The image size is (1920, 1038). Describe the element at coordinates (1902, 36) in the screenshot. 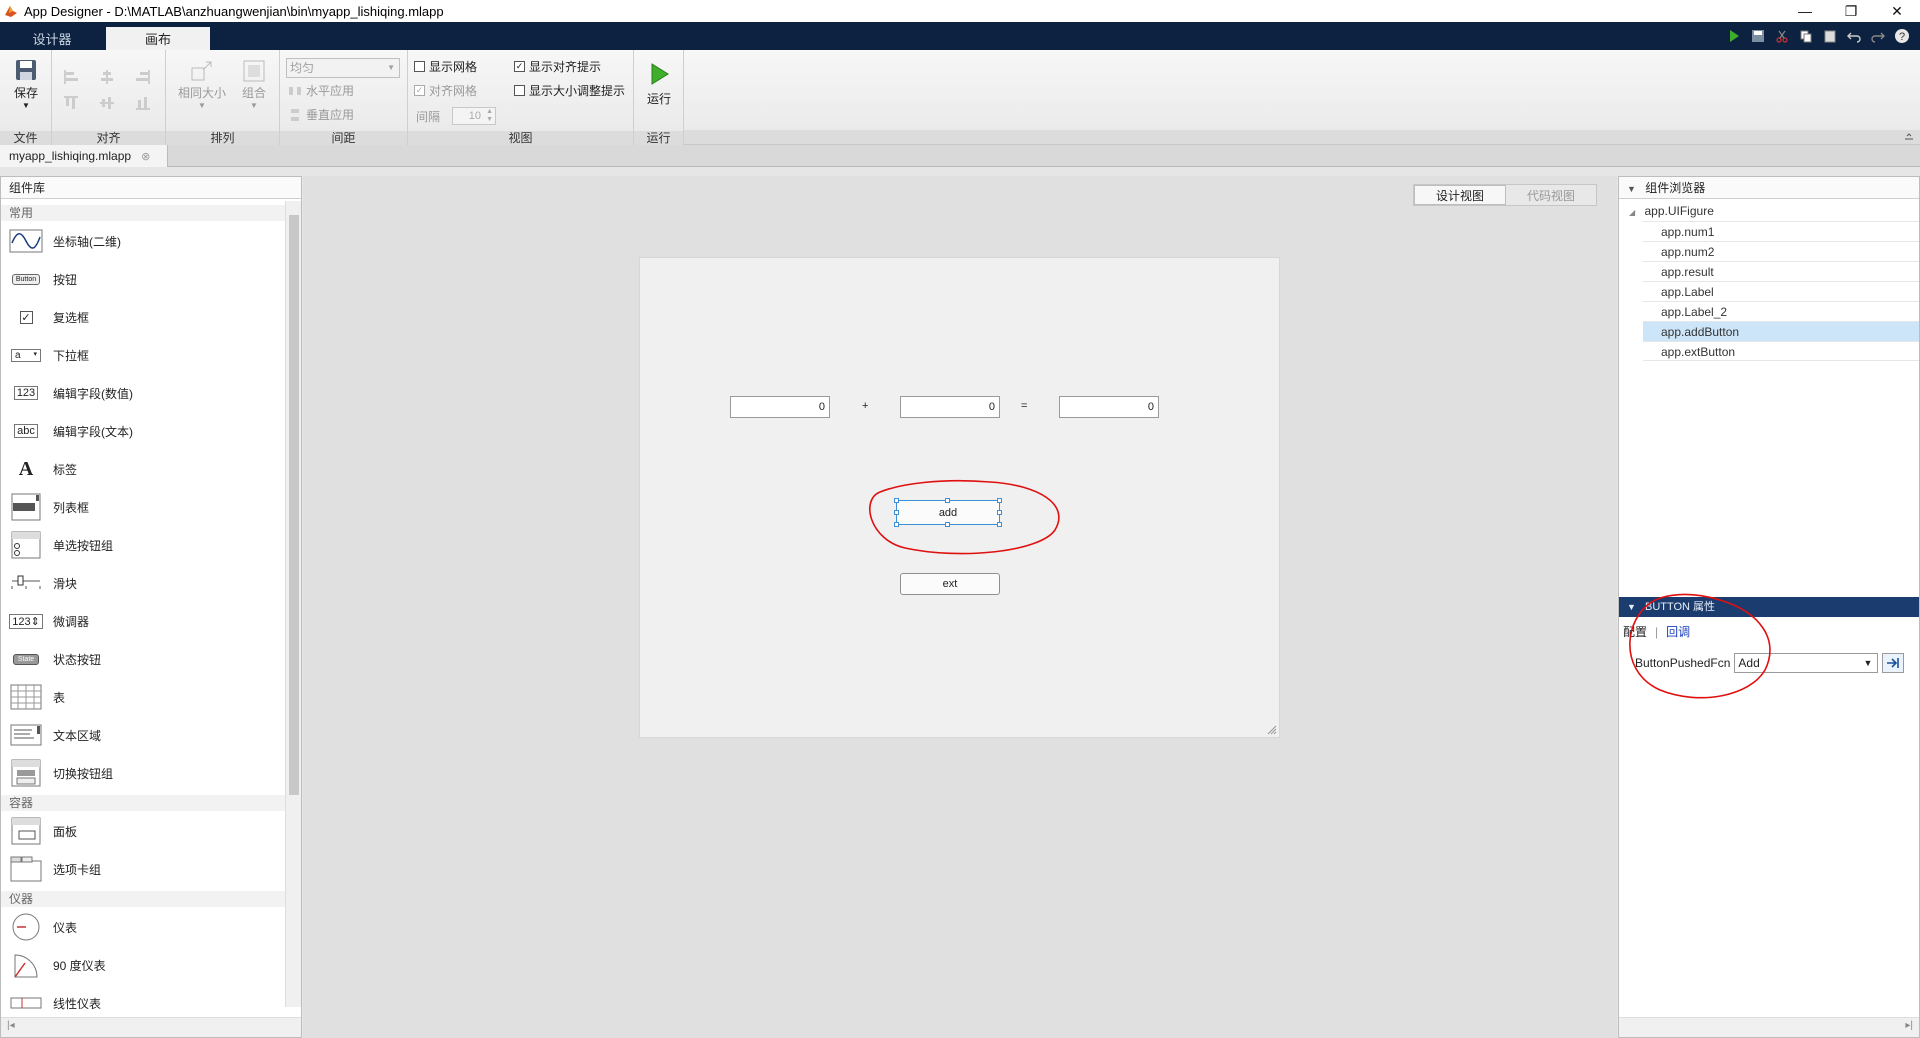

I see `help-icon: ?` at that location.